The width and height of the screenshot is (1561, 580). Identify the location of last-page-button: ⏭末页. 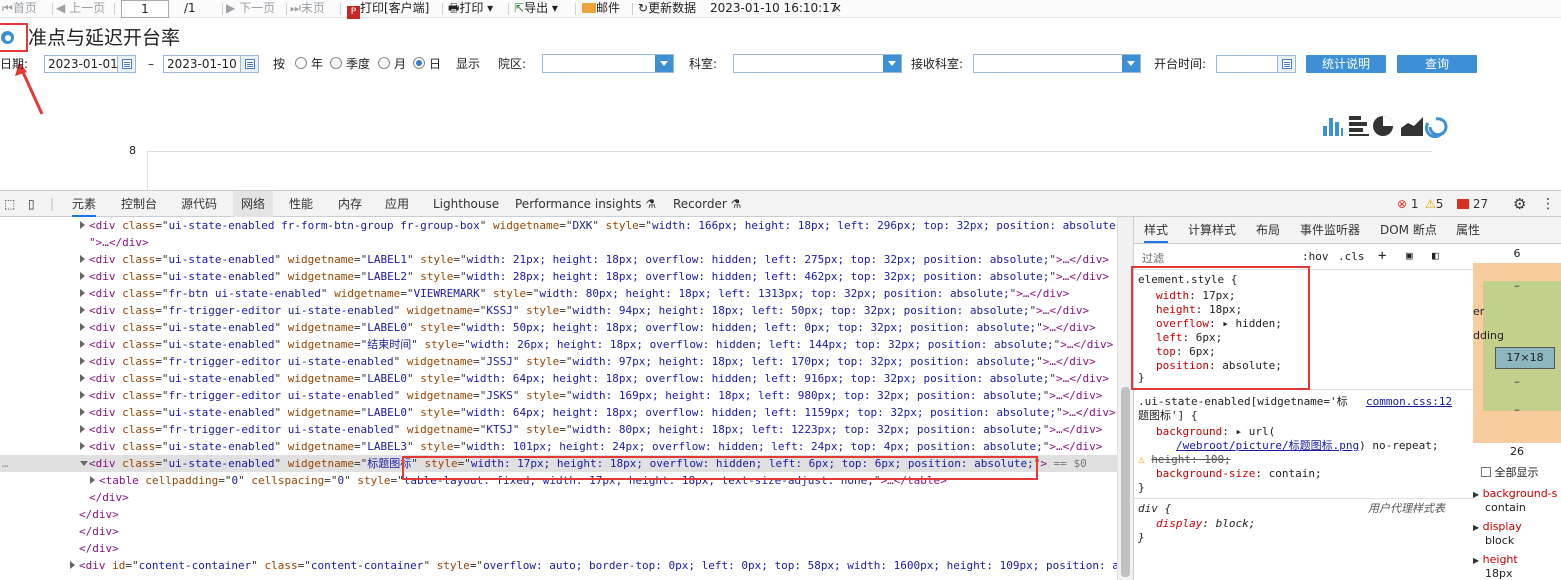
(307, 9).